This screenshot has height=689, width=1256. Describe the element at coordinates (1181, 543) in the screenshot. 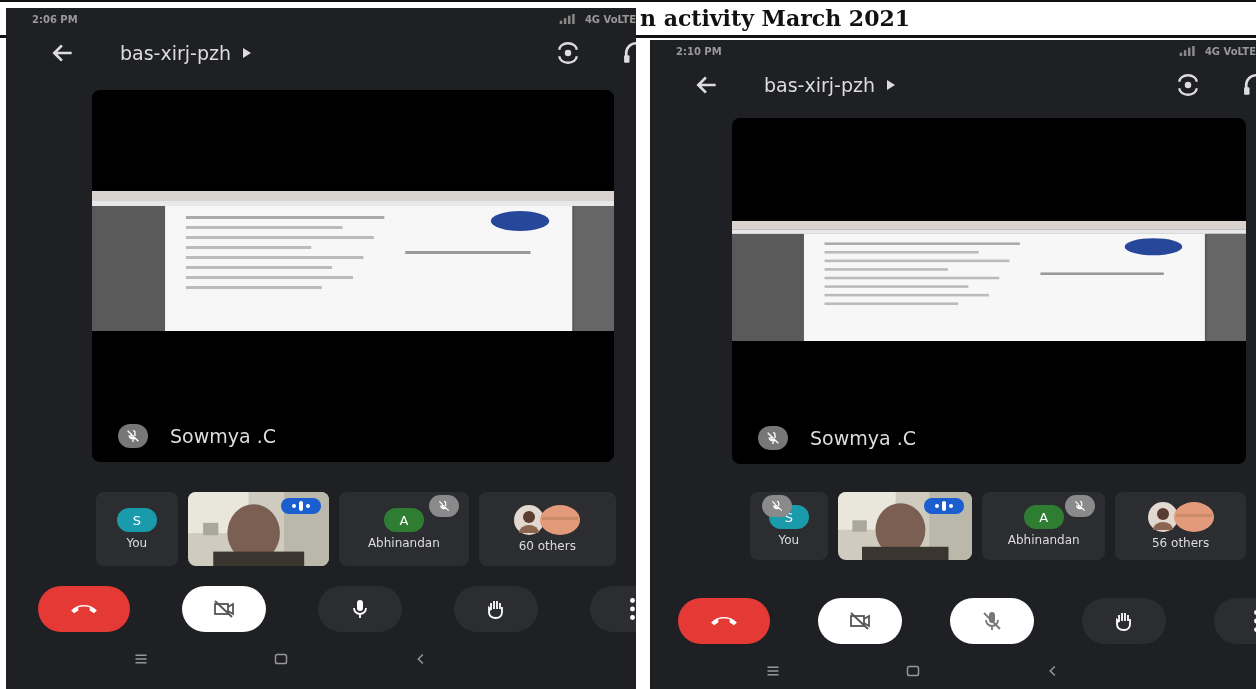

I see `participant-count: 56 others` at that location.